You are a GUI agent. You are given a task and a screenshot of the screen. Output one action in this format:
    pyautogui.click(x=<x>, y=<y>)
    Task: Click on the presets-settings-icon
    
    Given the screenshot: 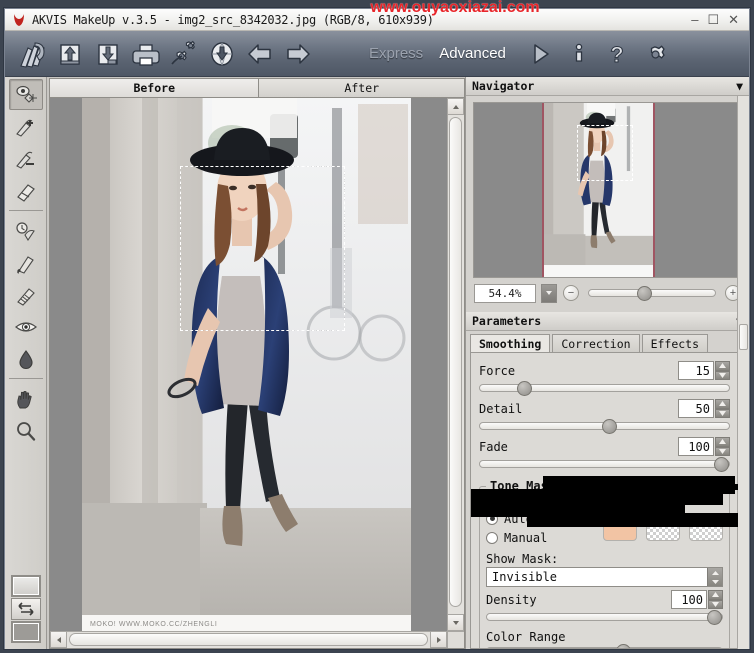 What is the action you would take?
    pyautogui.click(x=184, y=54)
    